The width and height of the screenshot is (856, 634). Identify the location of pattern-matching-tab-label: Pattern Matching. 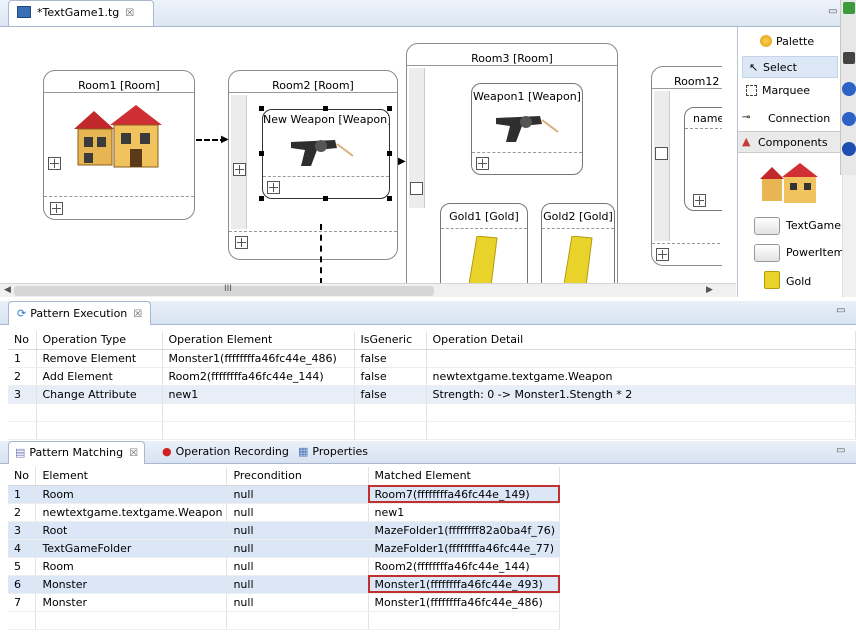
(76, 452).